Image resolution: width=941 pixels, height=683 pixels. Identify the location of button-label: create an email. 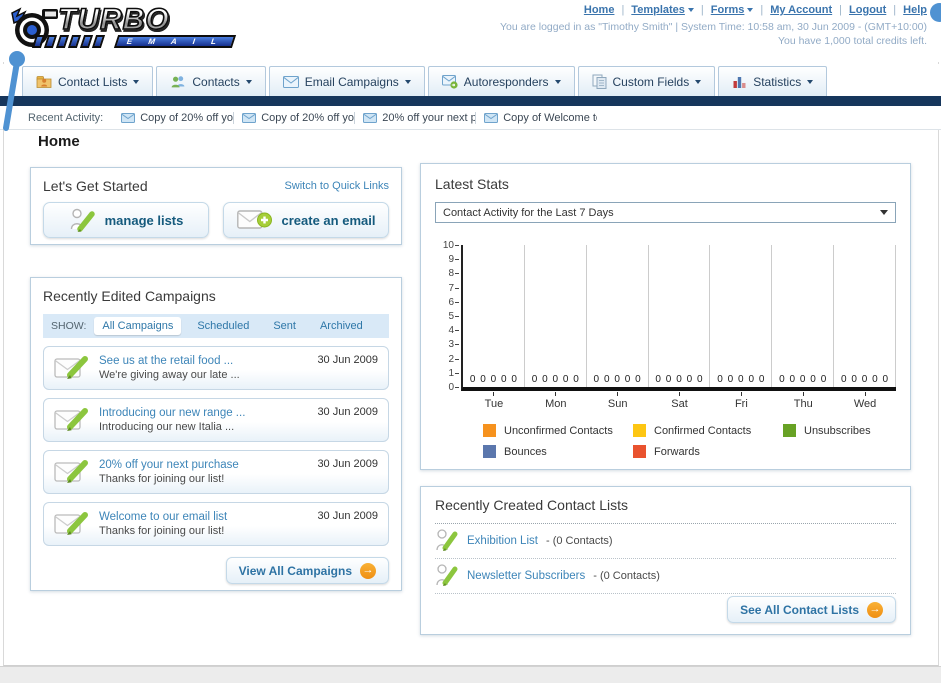
(328, 220).